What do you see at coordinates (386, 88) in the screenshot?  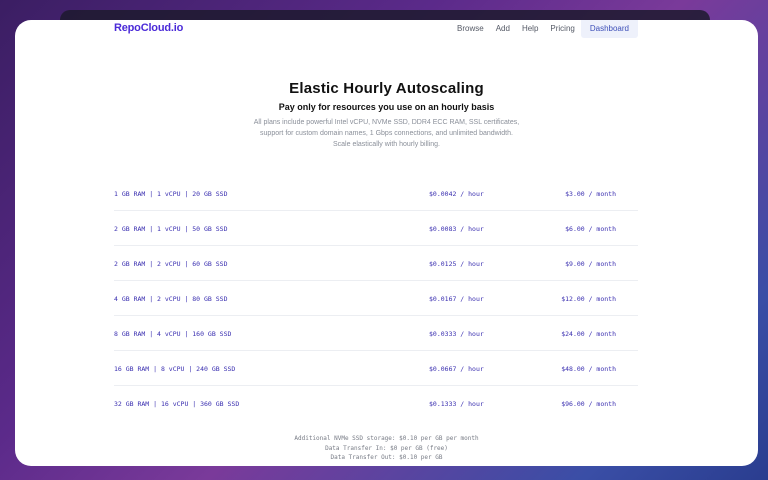 I see `page-title: Elastic Hourly Autoscaling` at bounding box center [386, 88].